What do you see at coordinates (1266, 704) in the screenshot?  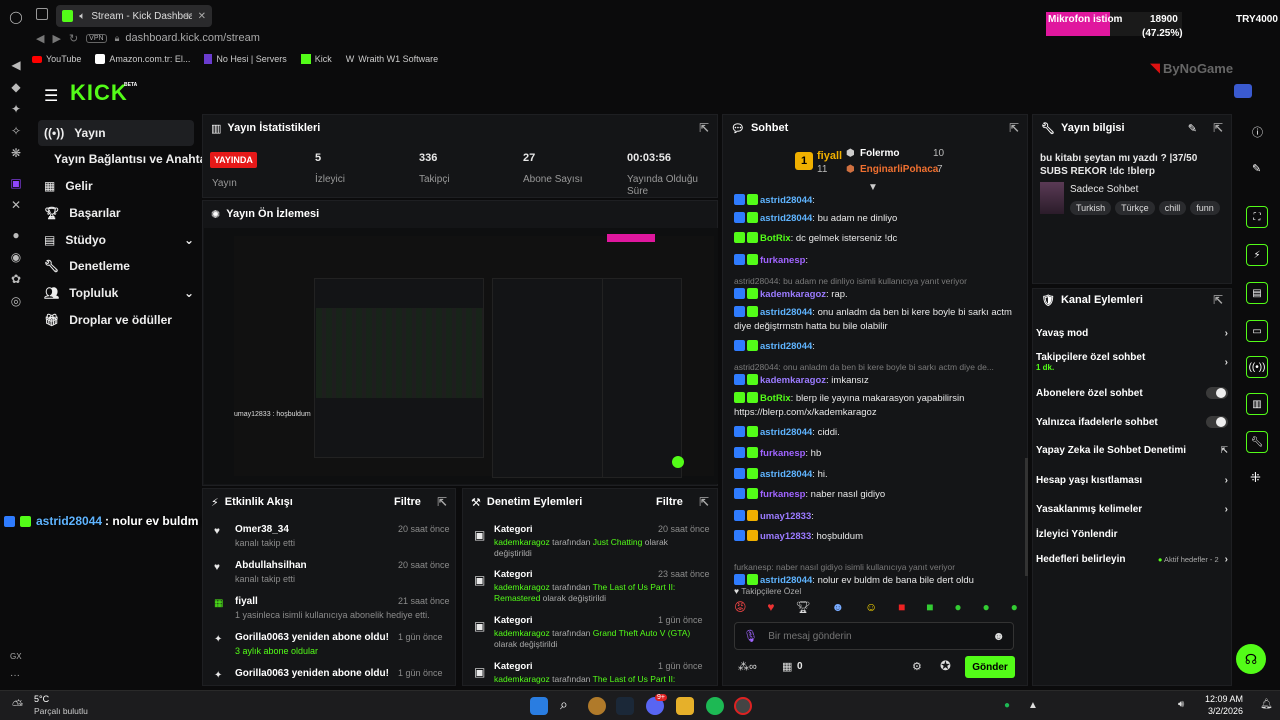 I see `notification-icon: 🔔︎` at bounding box center [1266, 704].